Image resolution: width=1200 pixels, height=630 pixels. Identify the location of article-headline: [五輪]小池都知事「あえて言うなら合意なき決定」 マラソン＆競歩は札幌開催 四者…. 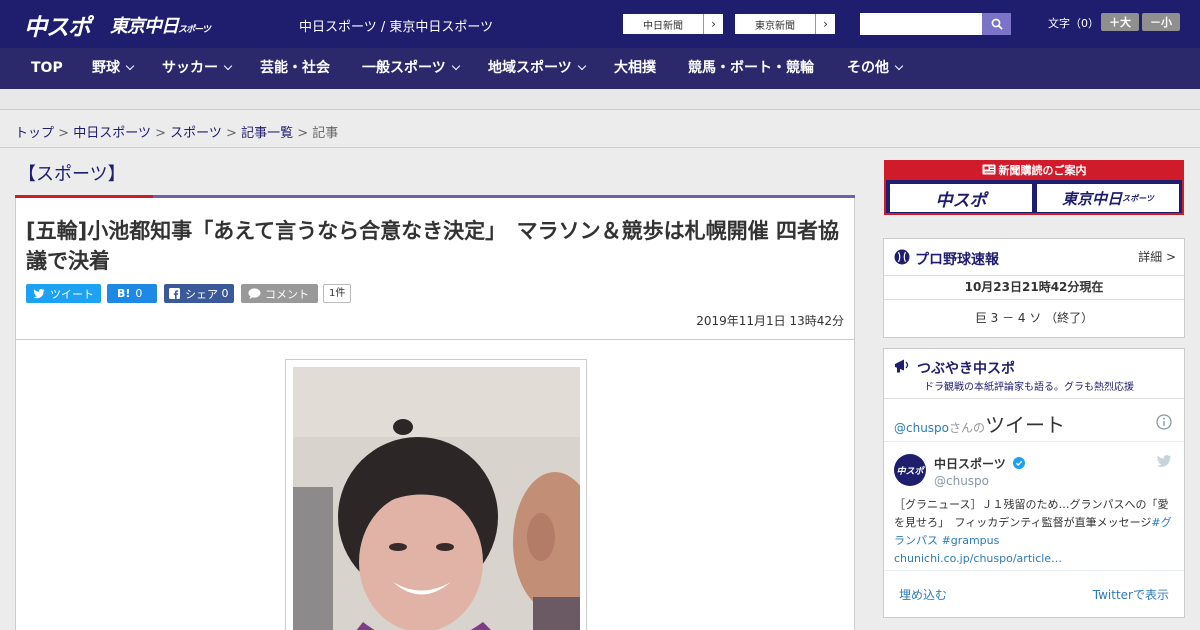
(432, 246).